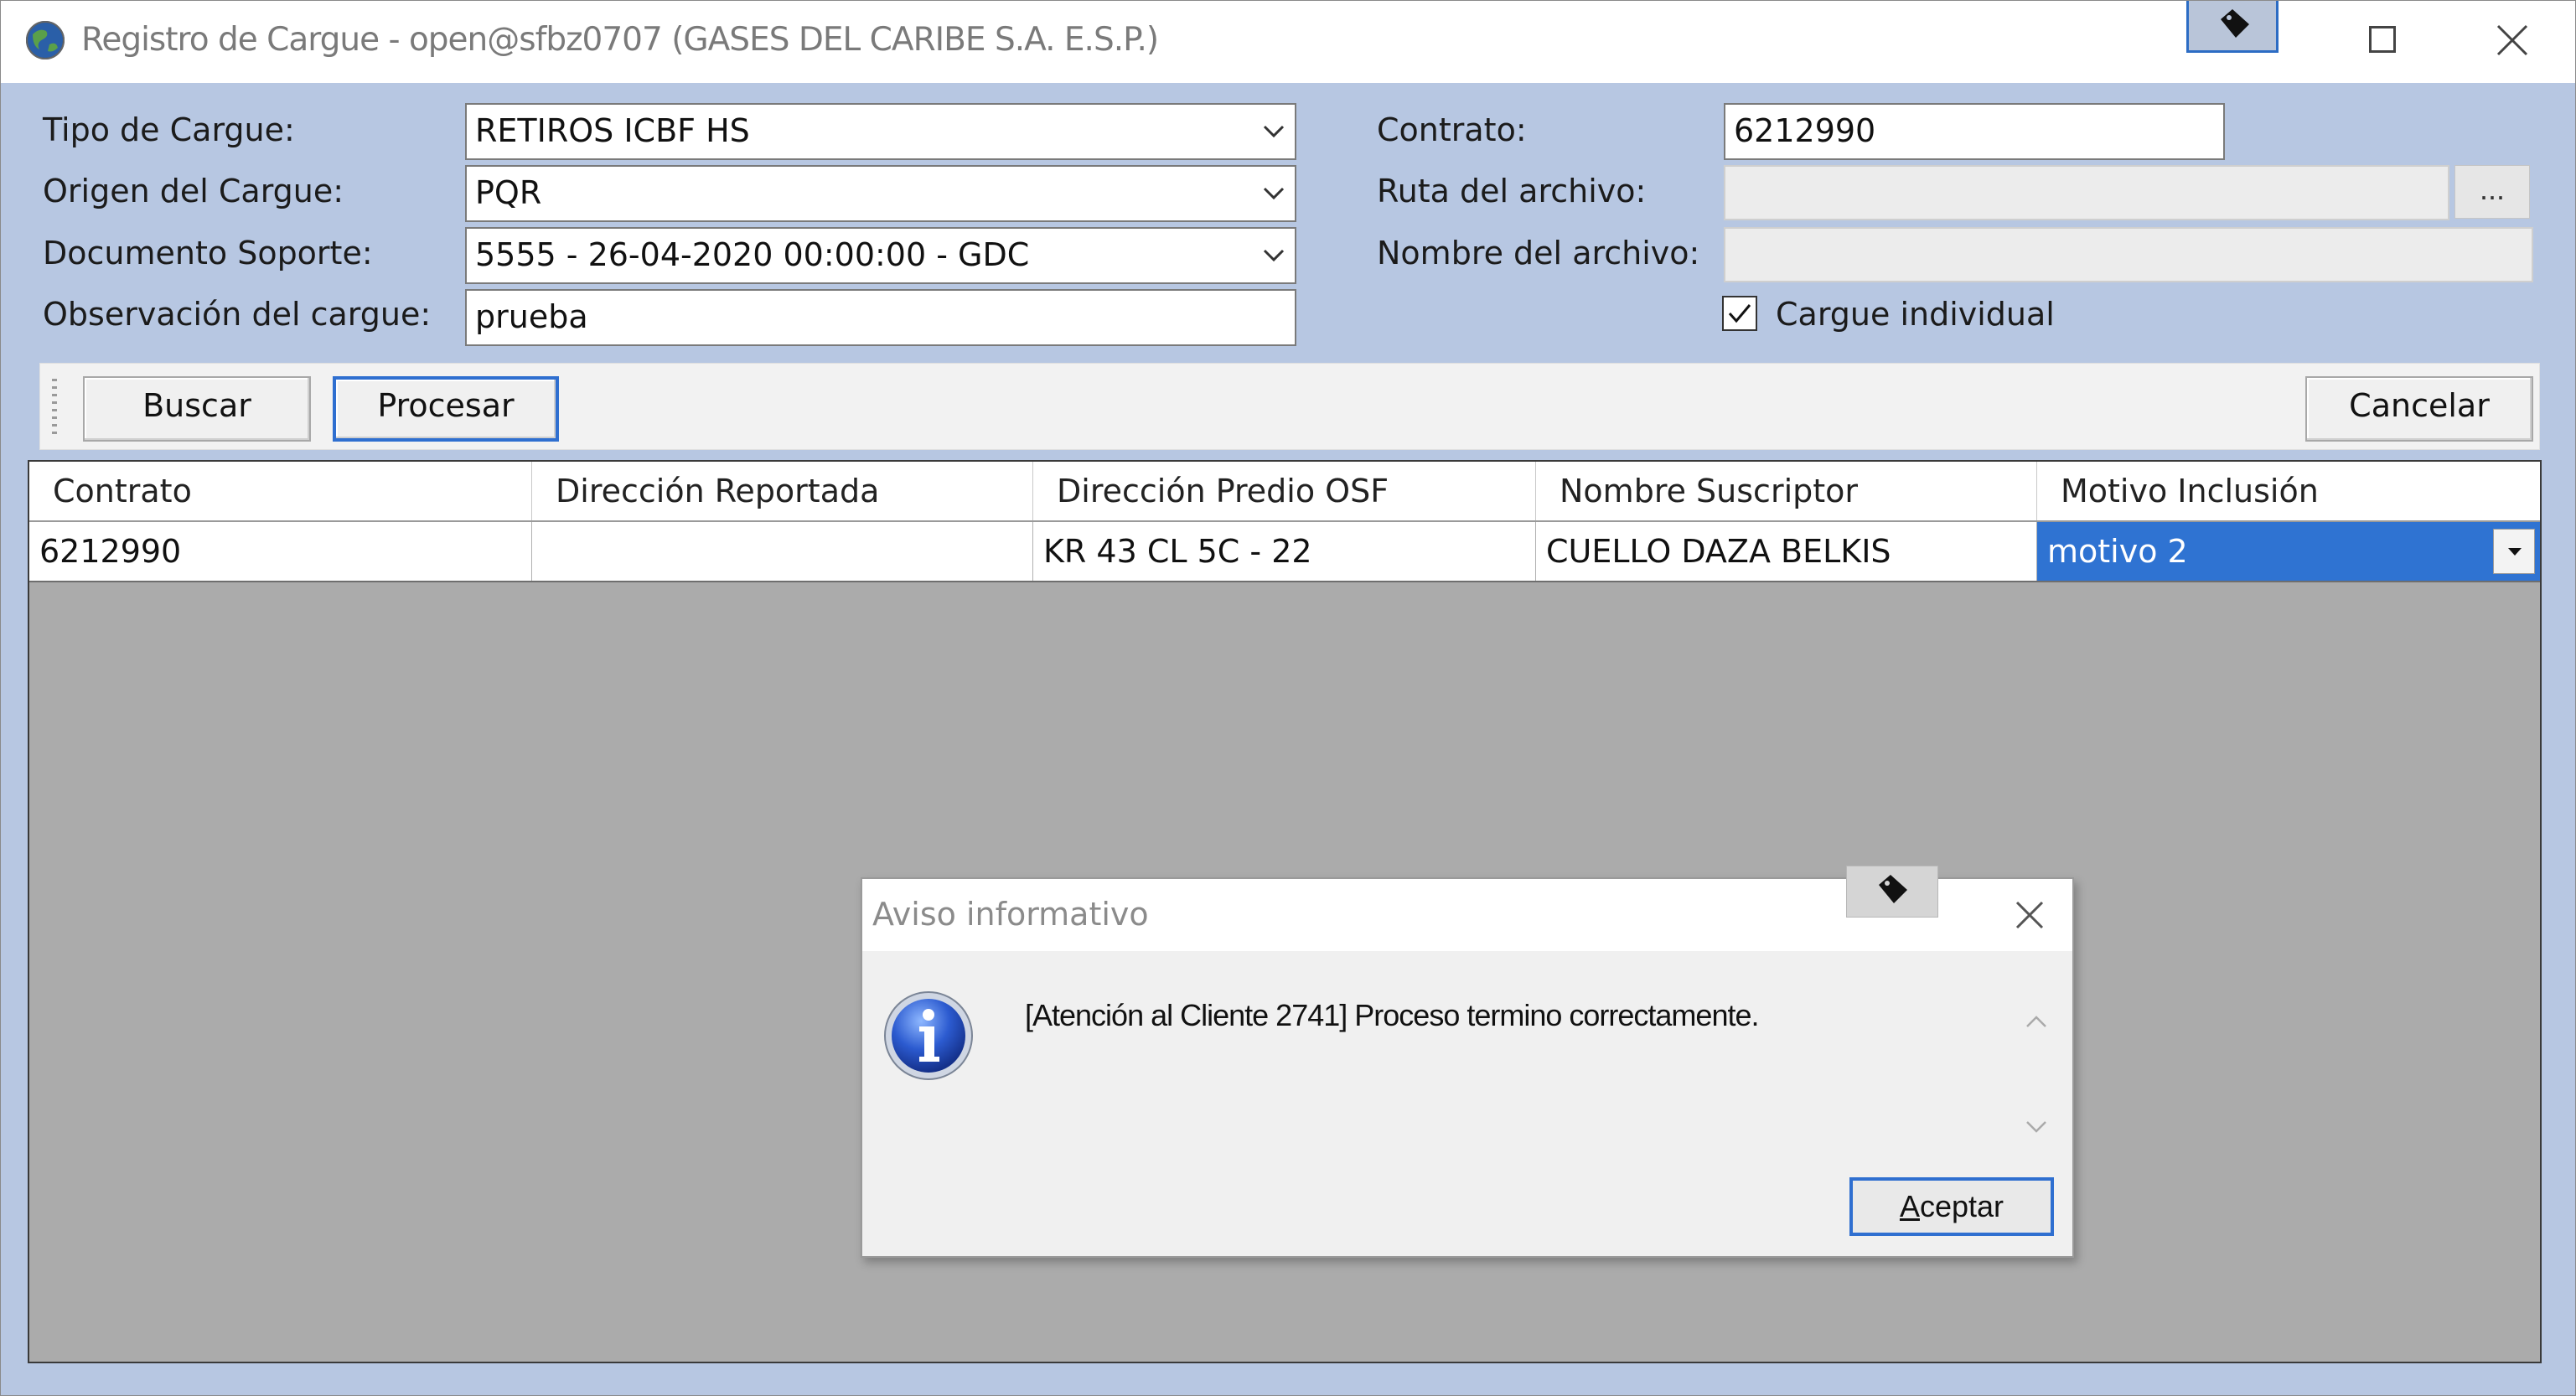  Describe the element at coordinates (2086, 192) in the screenshot. I see `ruta-archivo-input` at that location.